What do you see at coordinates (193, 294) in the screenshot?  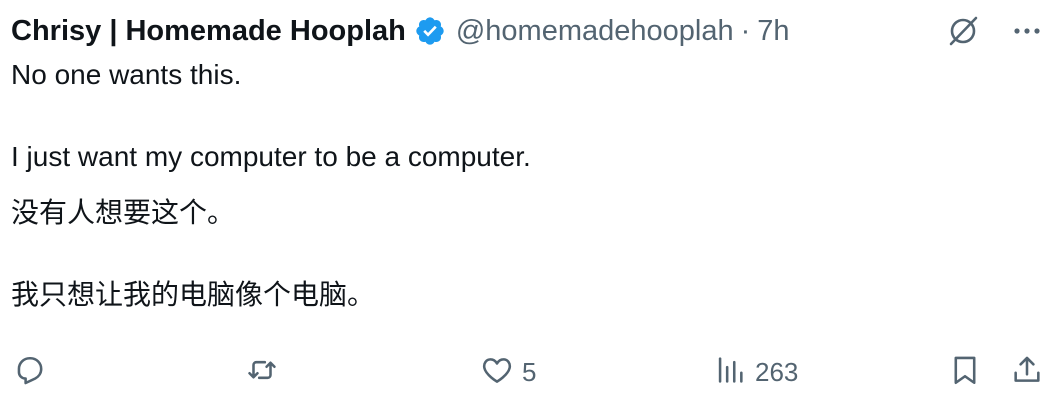 I see `post-text-line: 我只想让我的电脑像个电脑。` at bounding box center [193, 294].